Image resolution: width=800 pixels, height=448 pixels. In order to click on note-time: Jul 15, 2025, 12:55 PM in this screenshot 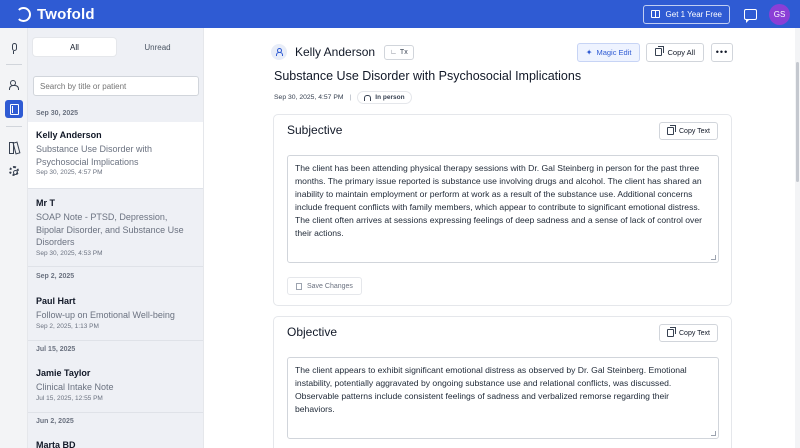, I will do `click(69, 398)`.